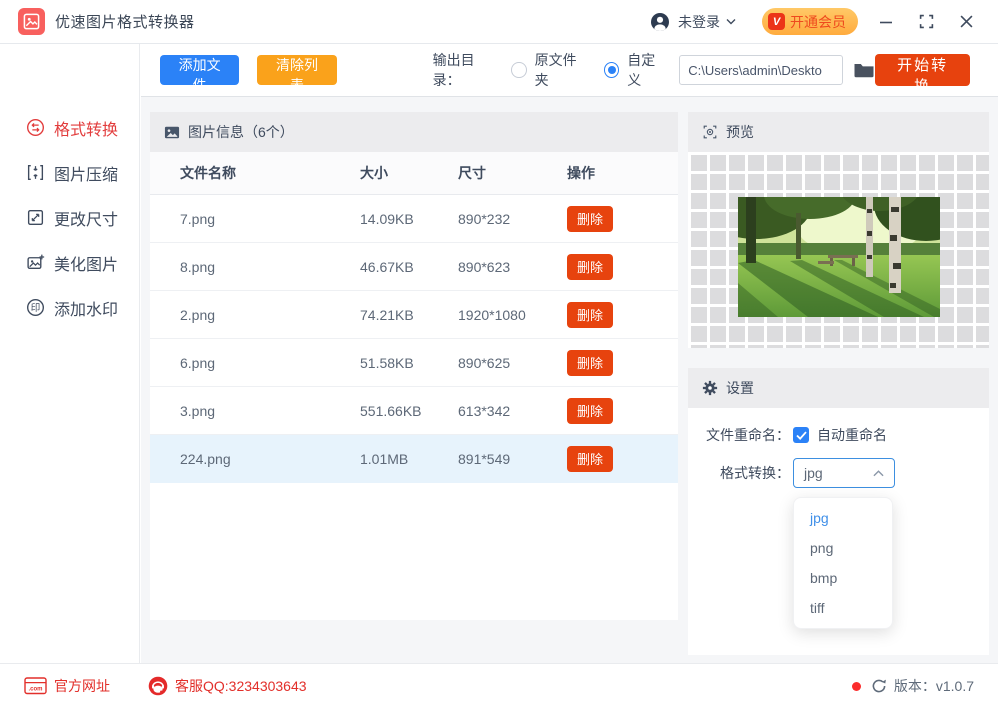  Describe the element at coordinates (82, 686) in the screenshot. I see `official-website-label: 官方网址` at that location.